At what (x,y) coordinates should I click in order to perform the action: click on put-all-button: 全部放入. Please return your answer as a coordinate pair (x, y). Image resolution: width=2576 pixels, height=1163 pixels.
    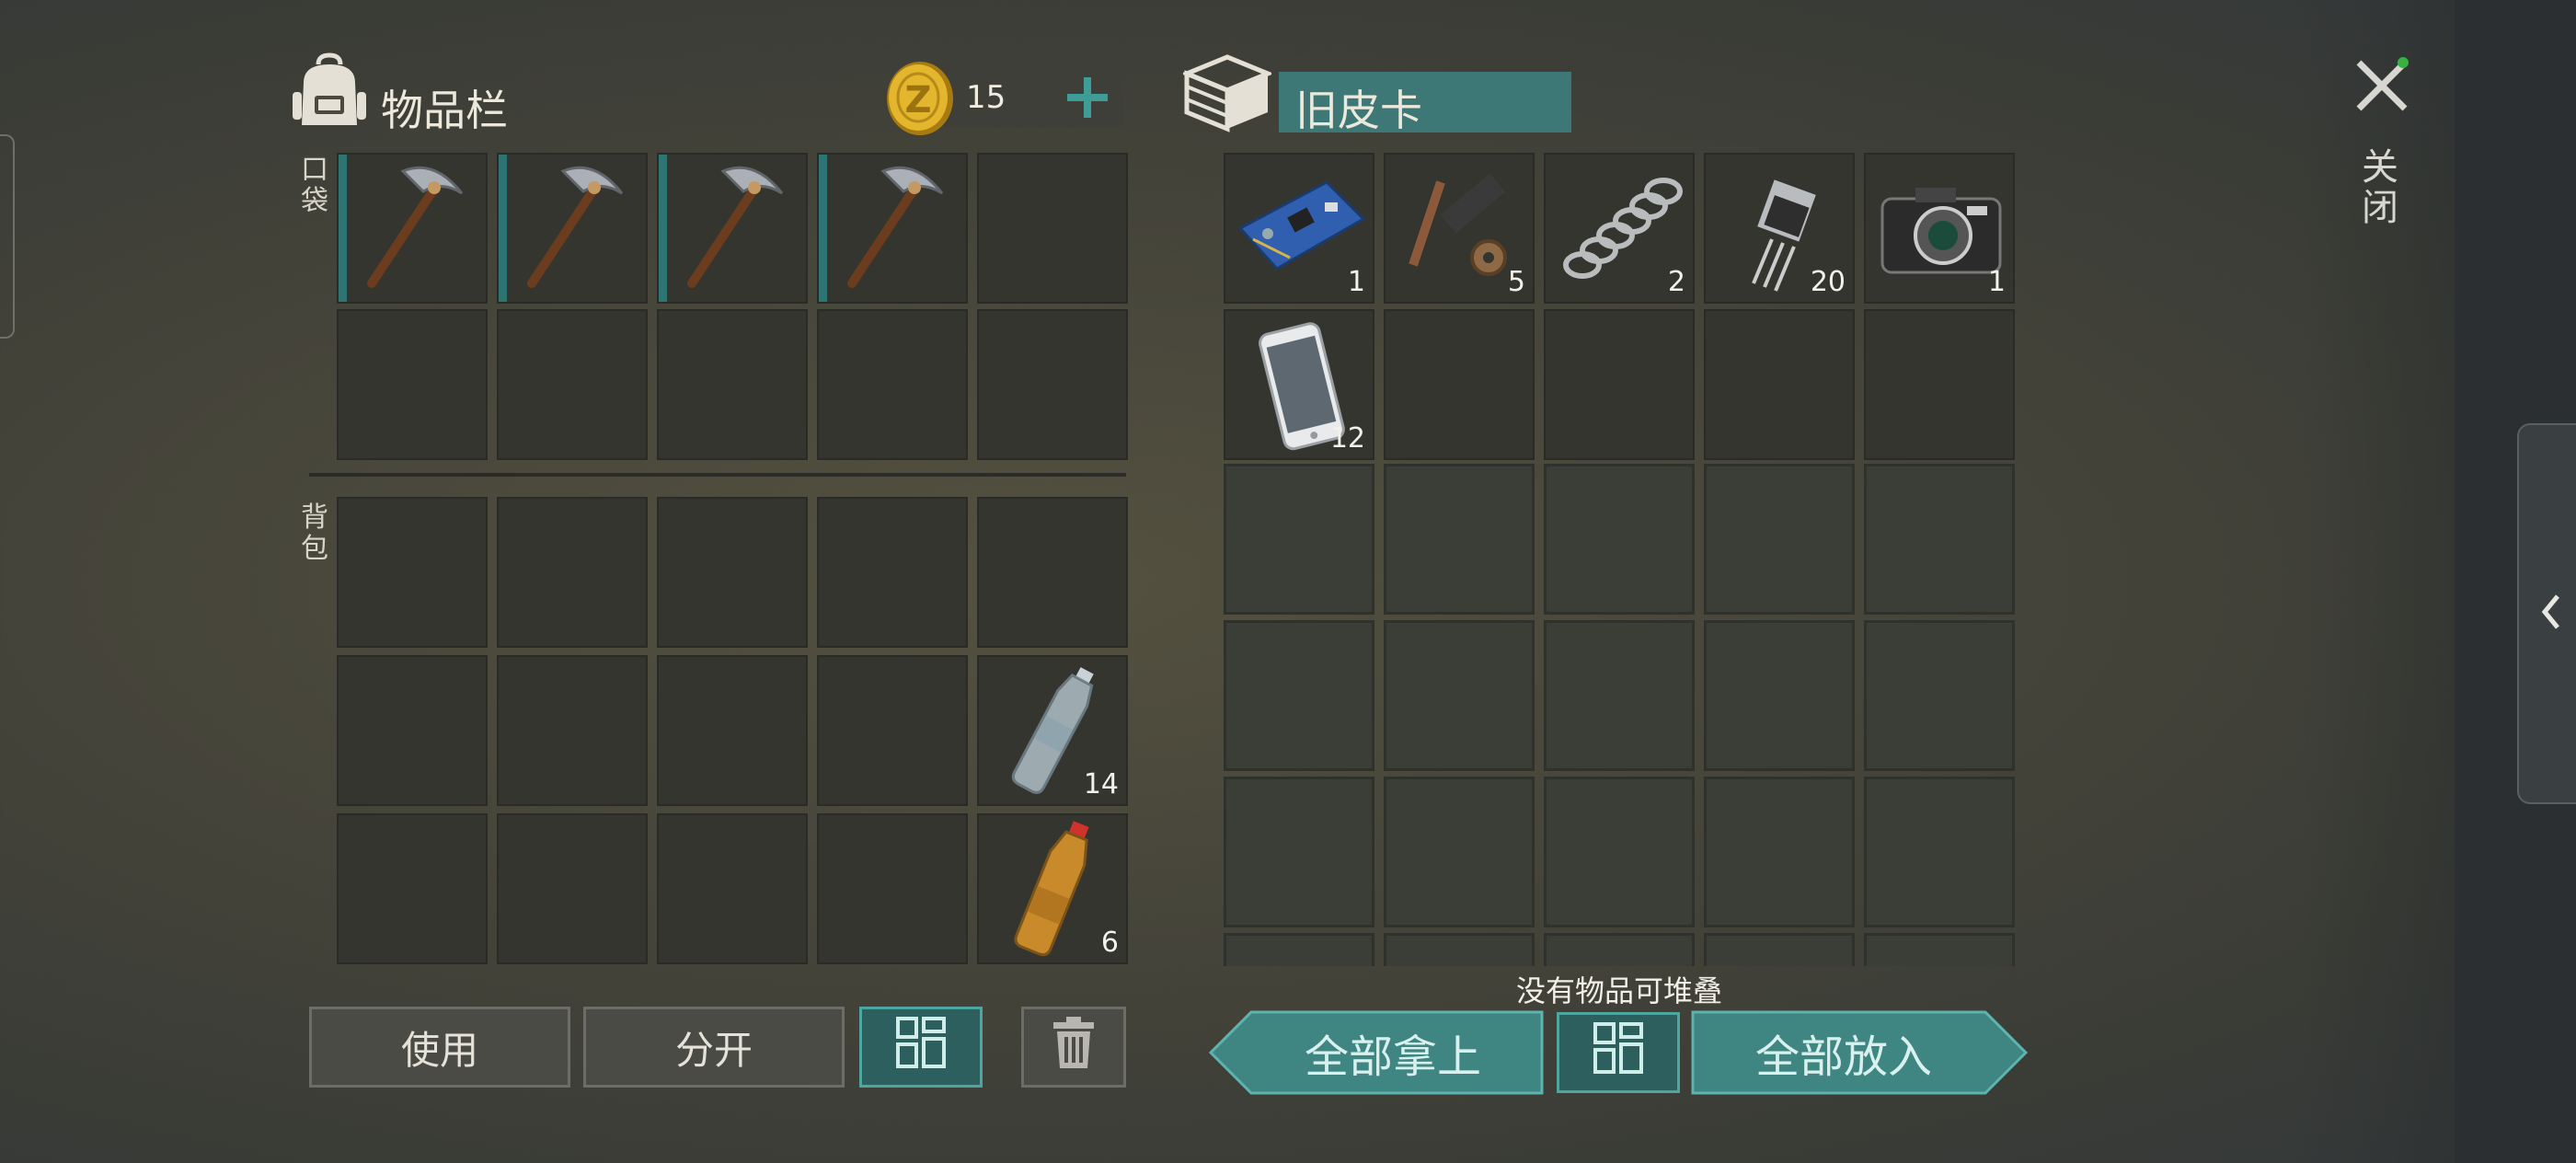
    Looking at the image, I should click on (1860, 1052).